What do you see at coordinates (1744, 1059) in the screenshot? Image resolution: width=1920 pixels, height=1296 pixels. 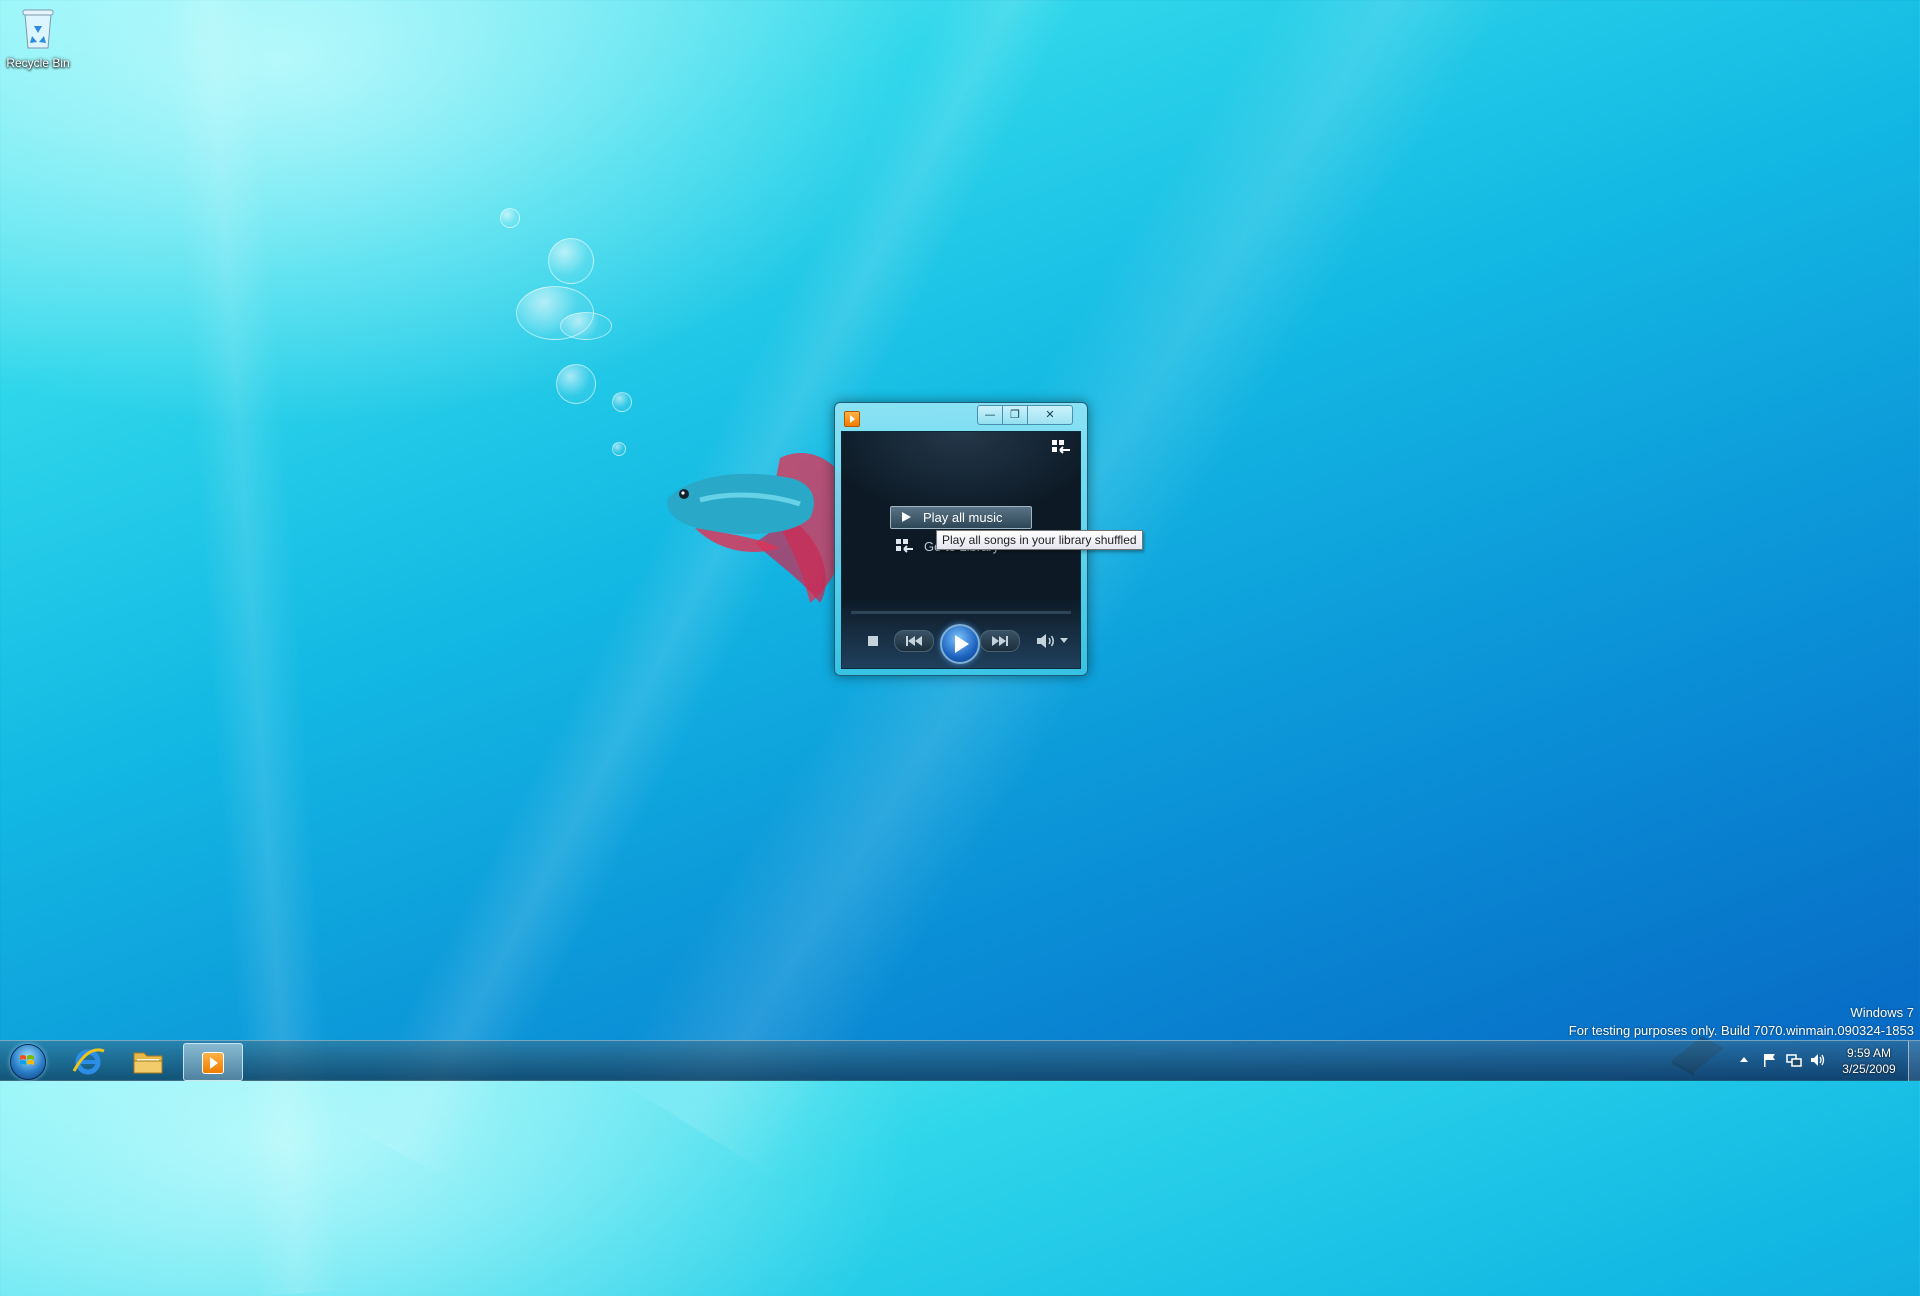 I see `show-hidden-icons-arrow` at bounding box center [1744, 1059].